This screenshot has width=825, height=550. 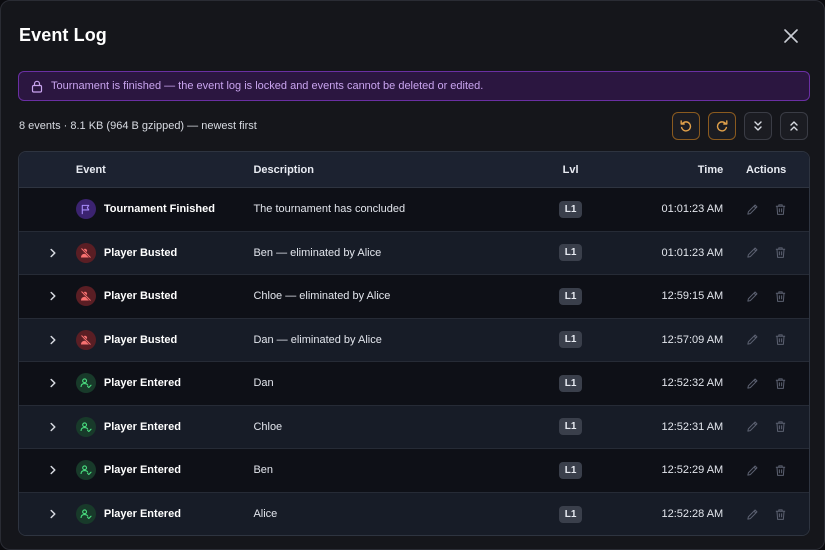 I want to click on event-time: 12:57:09 AM, so click(x=692, y=339).